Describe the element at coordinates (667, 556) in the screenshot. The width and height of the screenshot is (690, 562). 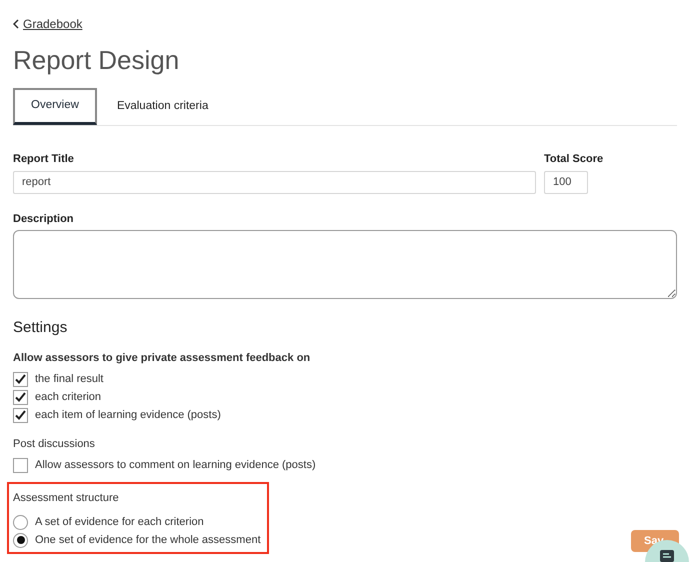
I see `chat-icon` at that location.